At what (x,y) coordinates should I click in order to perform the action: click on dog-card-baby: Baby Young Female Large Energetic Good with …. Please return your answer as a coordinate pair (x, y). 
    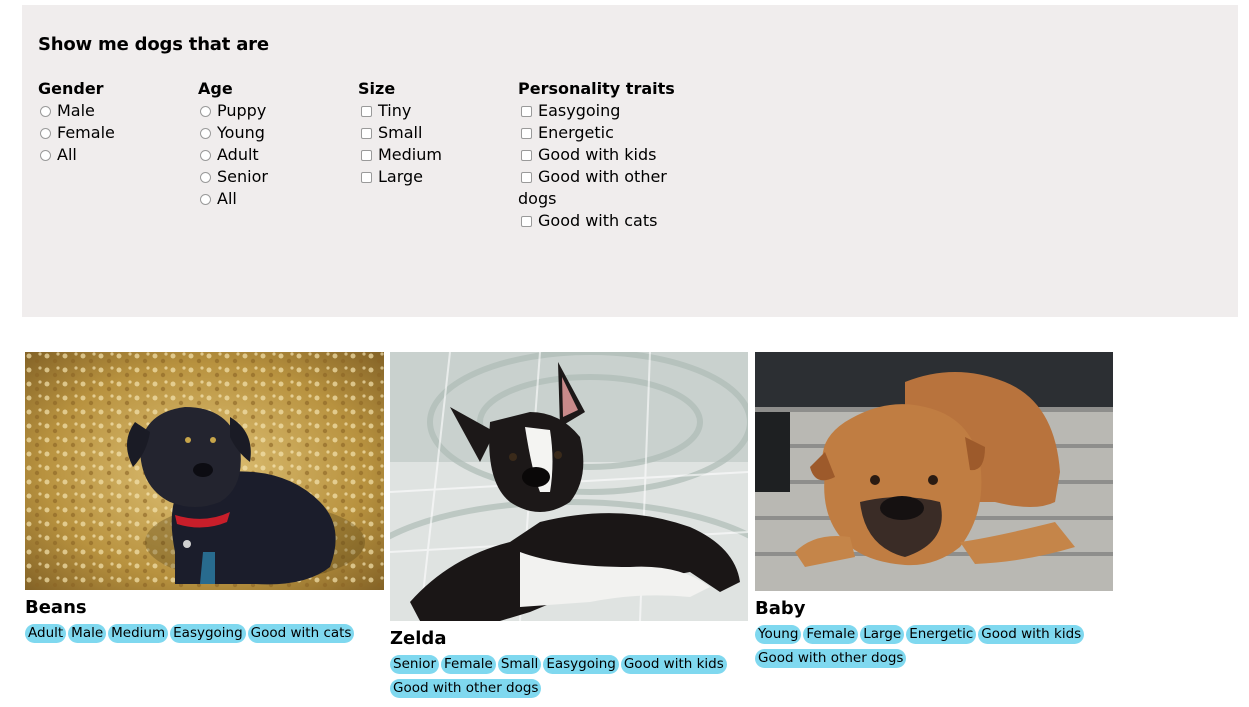
    Looking at the image, I should click on (935, 511).